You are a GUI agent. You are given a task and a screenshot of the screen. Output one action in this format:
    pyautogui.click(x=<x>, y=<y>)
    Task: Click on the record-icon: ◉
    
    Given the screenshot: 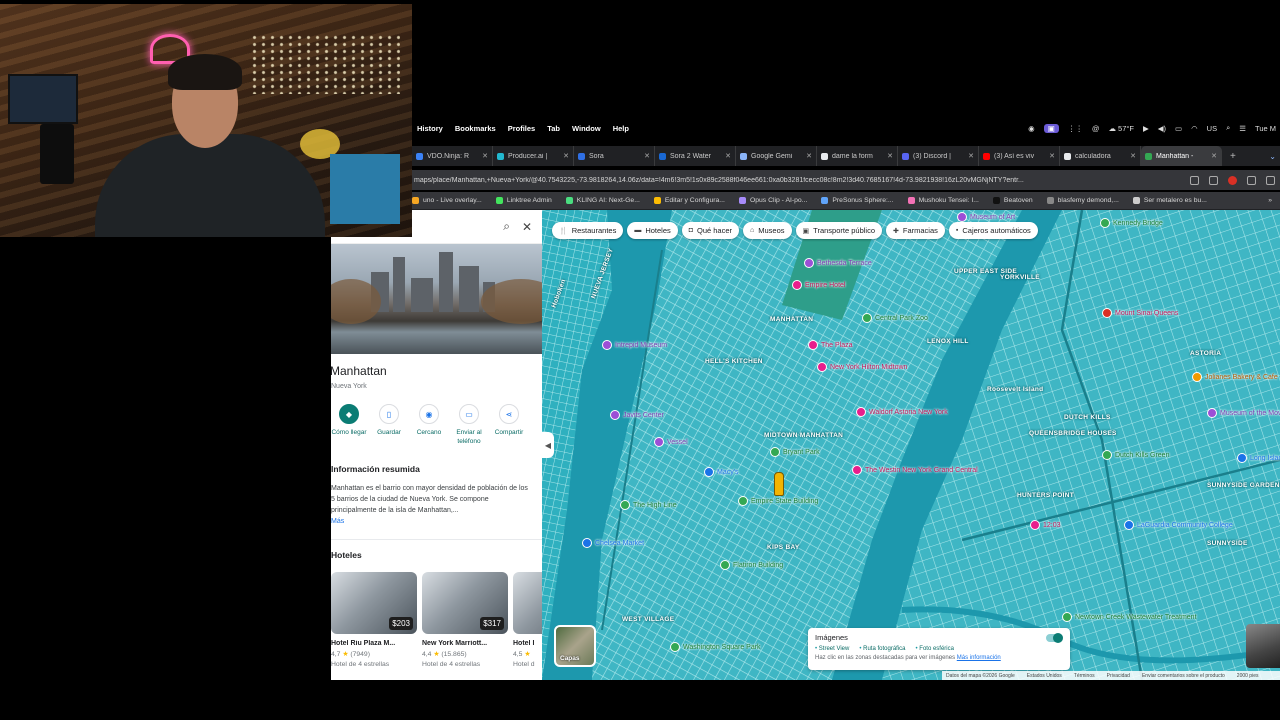 What is the action you would take?
    pyautogui.click(x=1031, y=128)
    